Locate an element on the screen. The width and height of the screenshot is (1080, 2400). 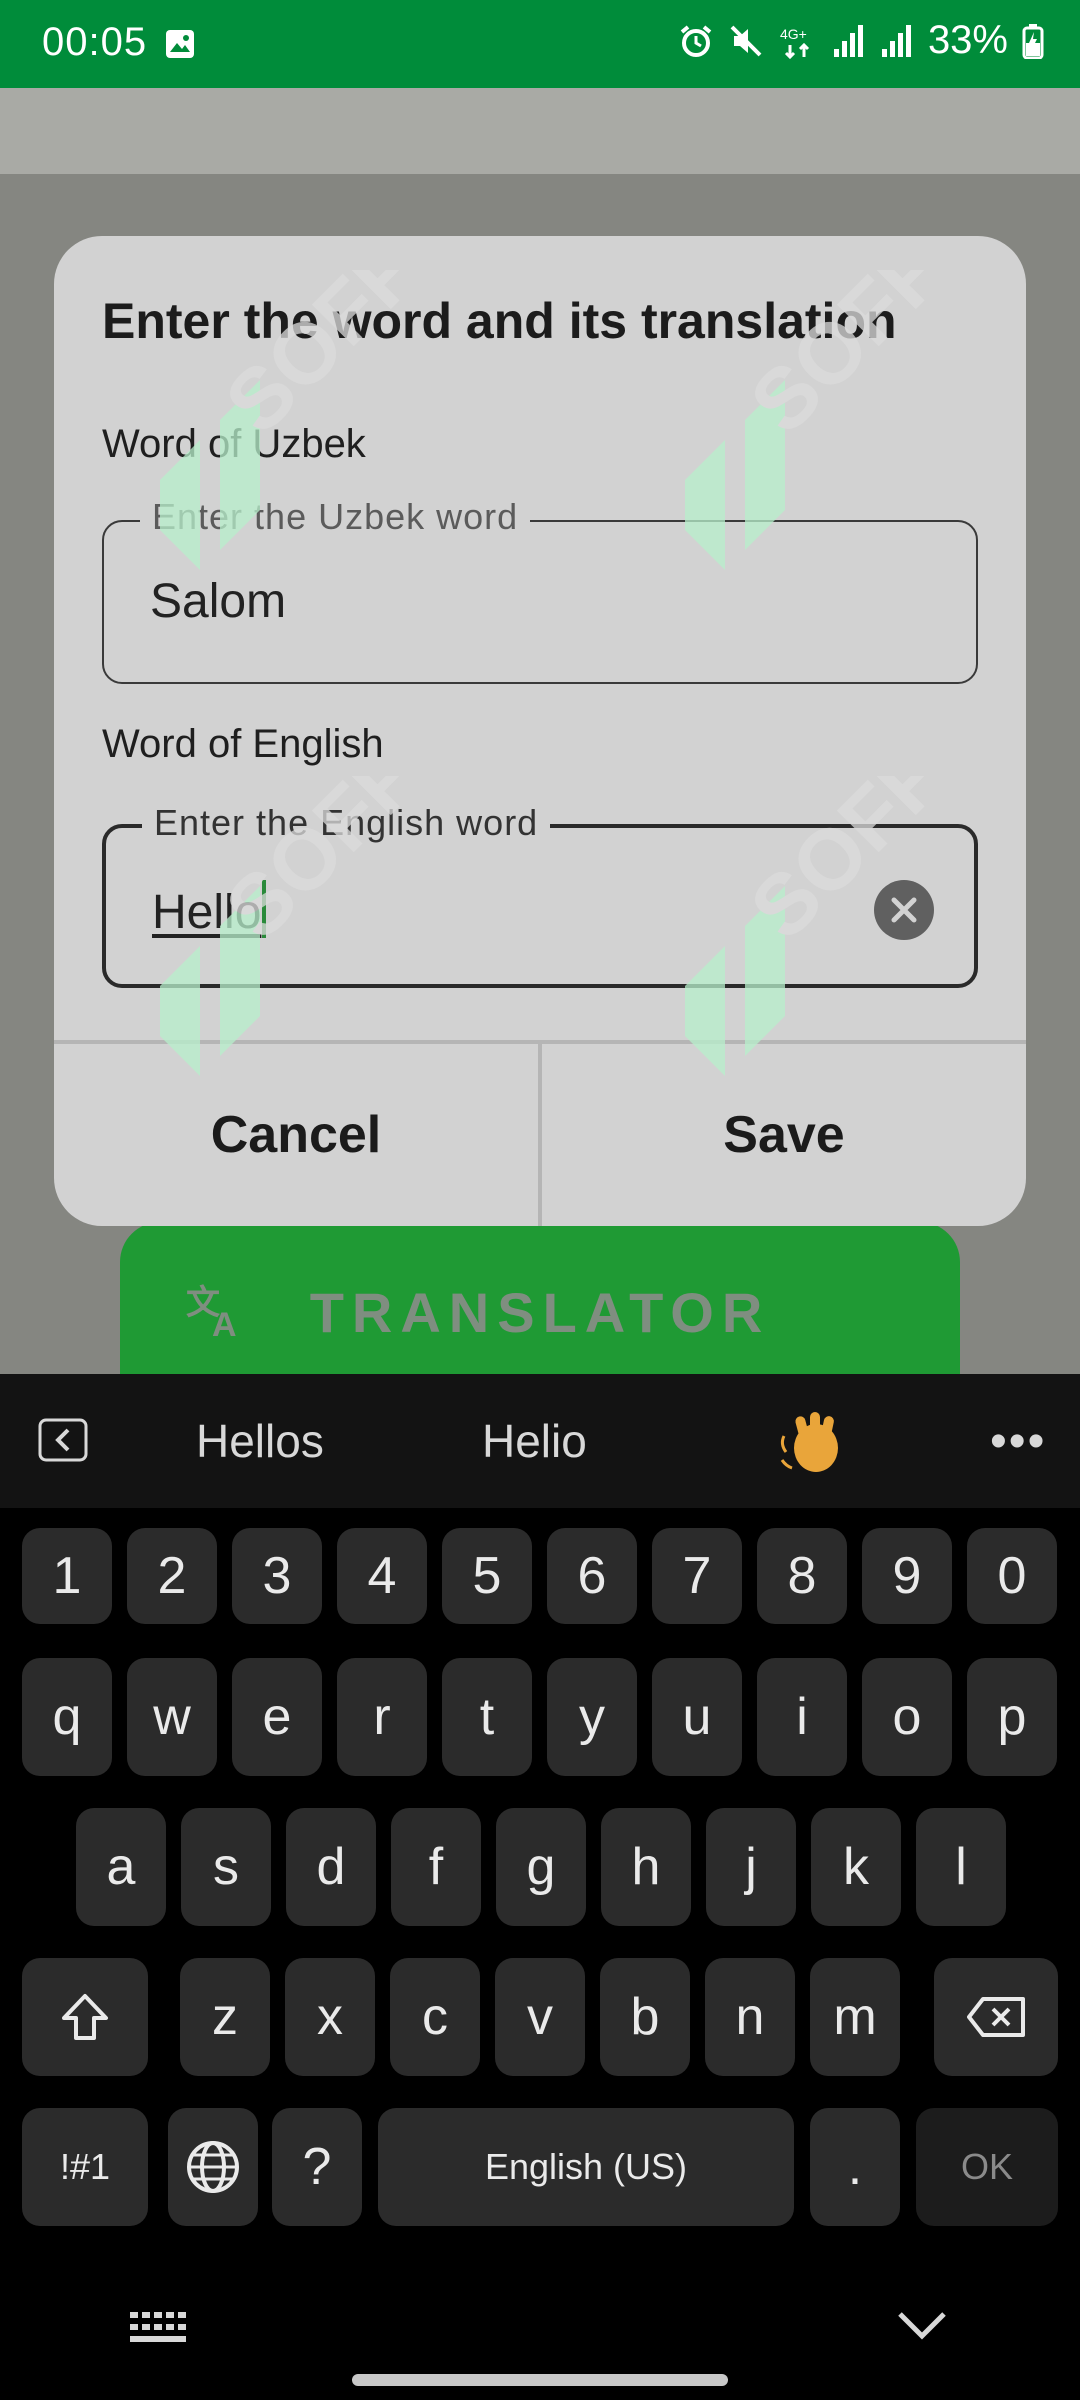
space-key: English (US) is located at coordinates (586, 2167).